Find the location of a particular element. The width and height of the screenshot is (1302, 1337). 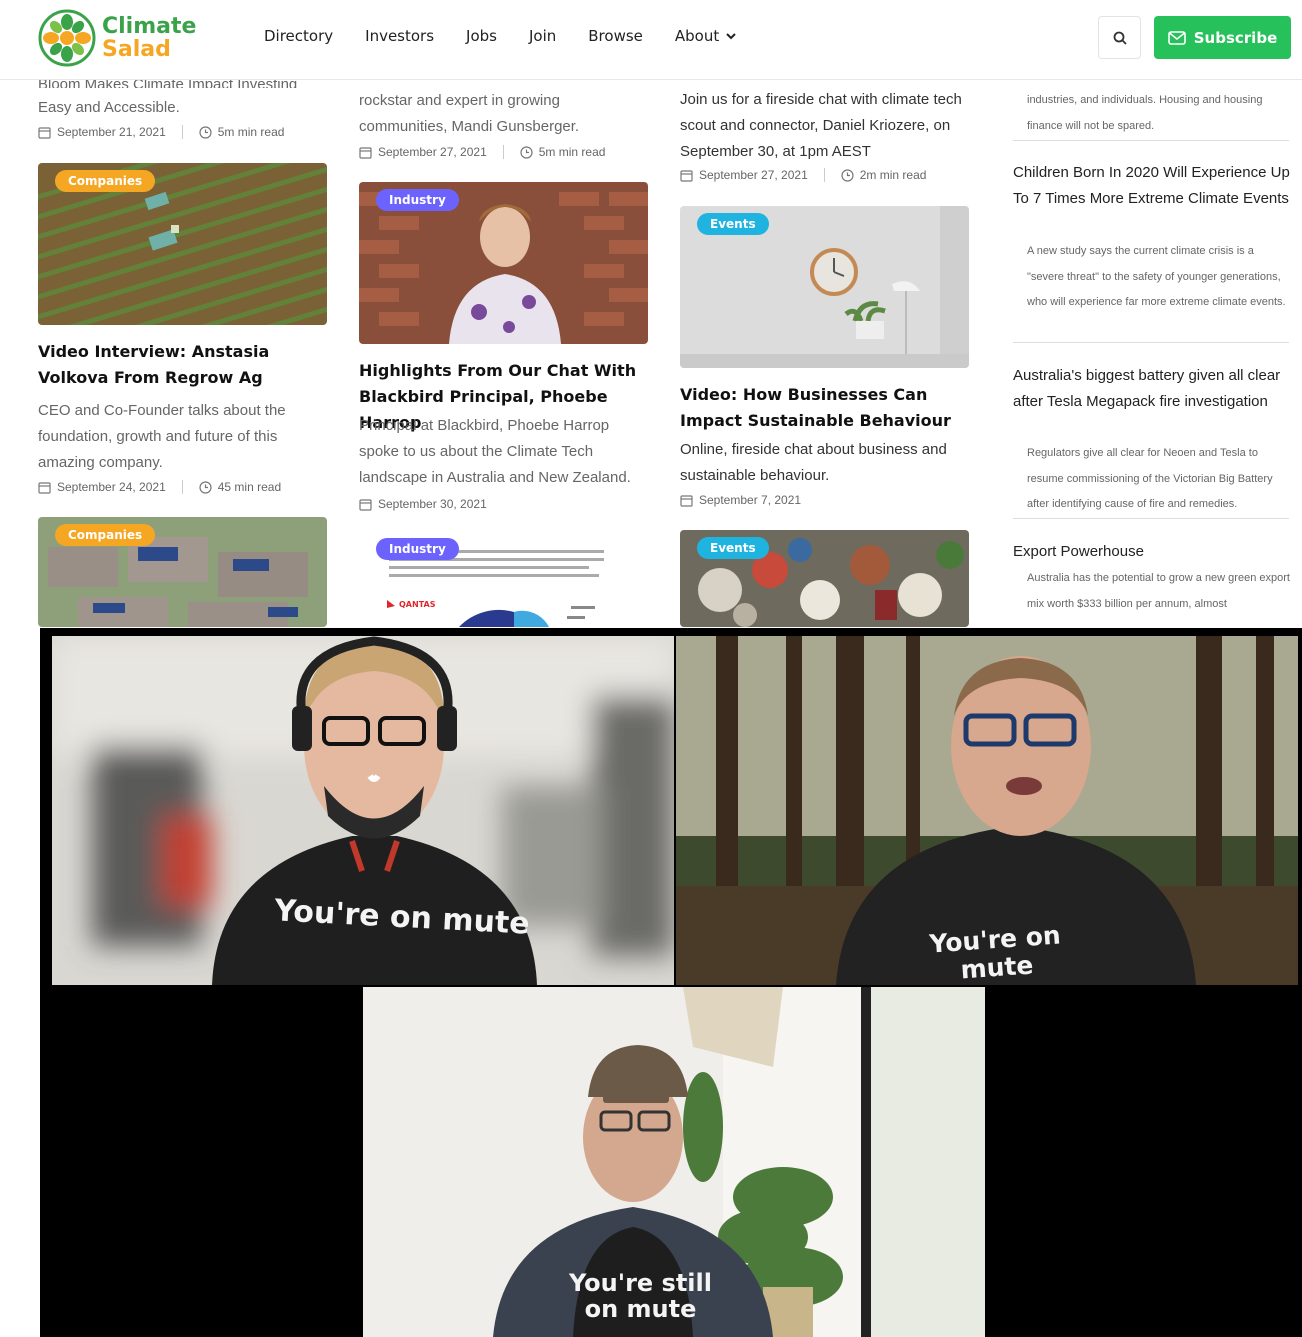

col2-top-read: 5m min read is located at coordinates (572, 152).